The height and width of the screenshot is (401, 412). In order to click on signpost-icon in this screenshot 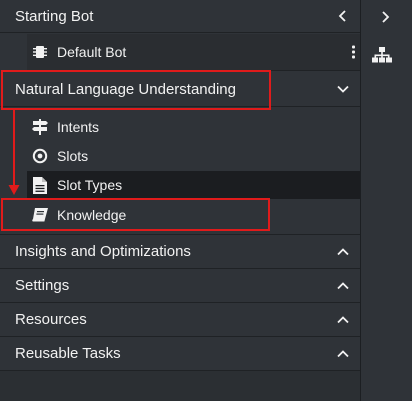, I will do `click(40, 127)`.